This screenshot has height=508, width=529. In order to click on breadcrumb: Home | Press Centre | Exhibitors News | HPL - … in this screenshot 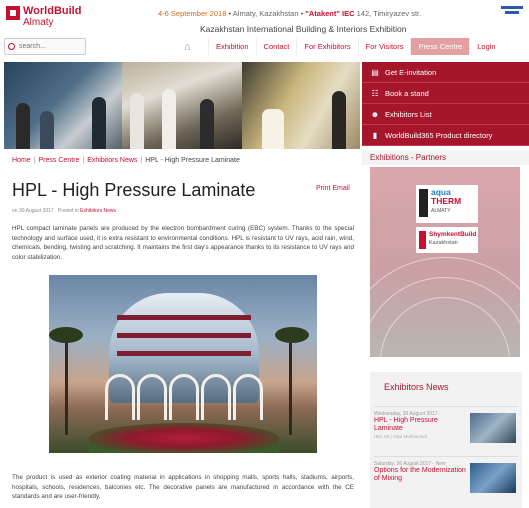, I will do `click(126, 160)`.